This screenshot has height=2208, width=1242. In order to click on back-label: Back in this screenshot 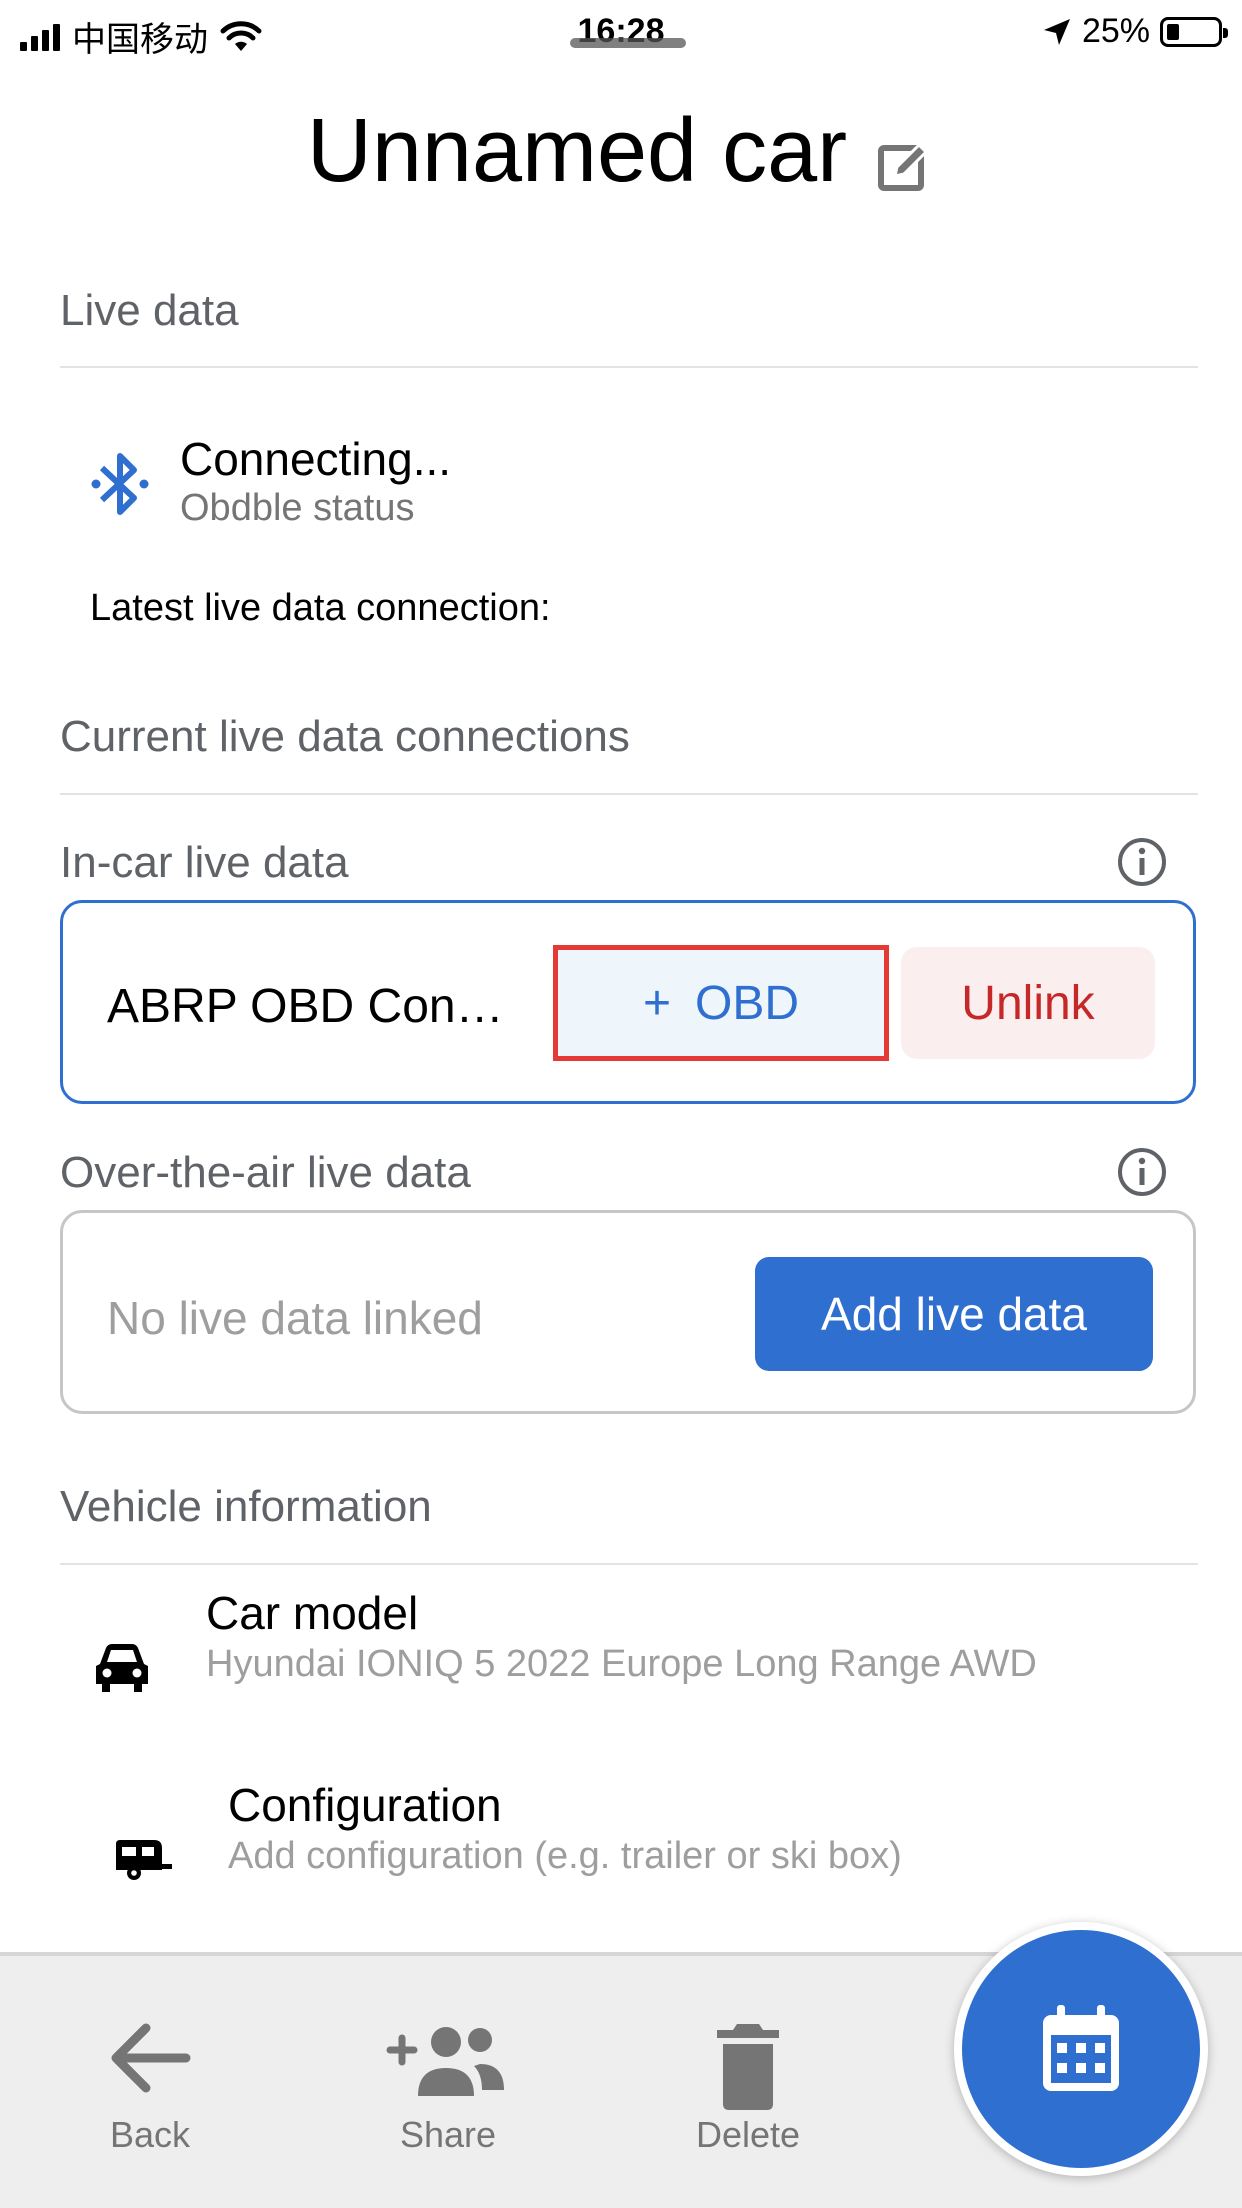, I will do `click(150, 2134)`.